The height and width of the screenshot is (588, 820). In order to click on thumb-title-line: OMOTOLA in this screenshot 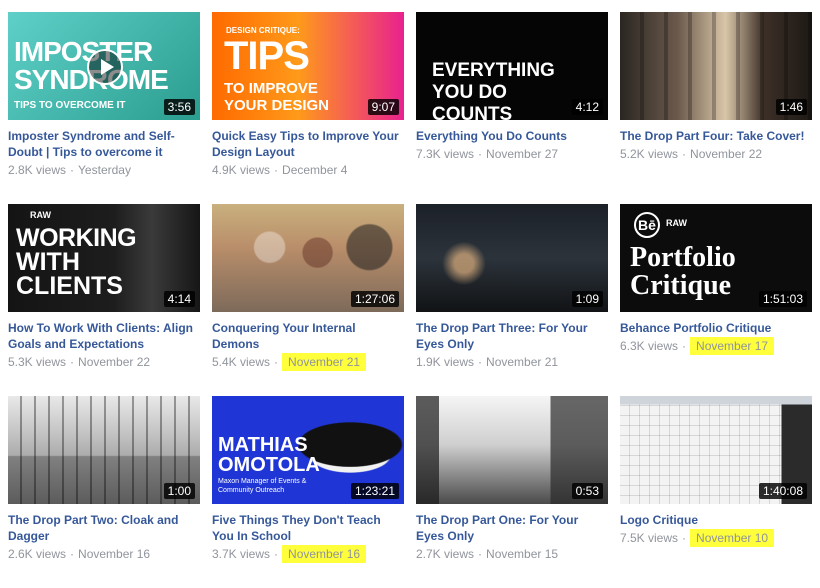, I will do `click(269, 465)`.